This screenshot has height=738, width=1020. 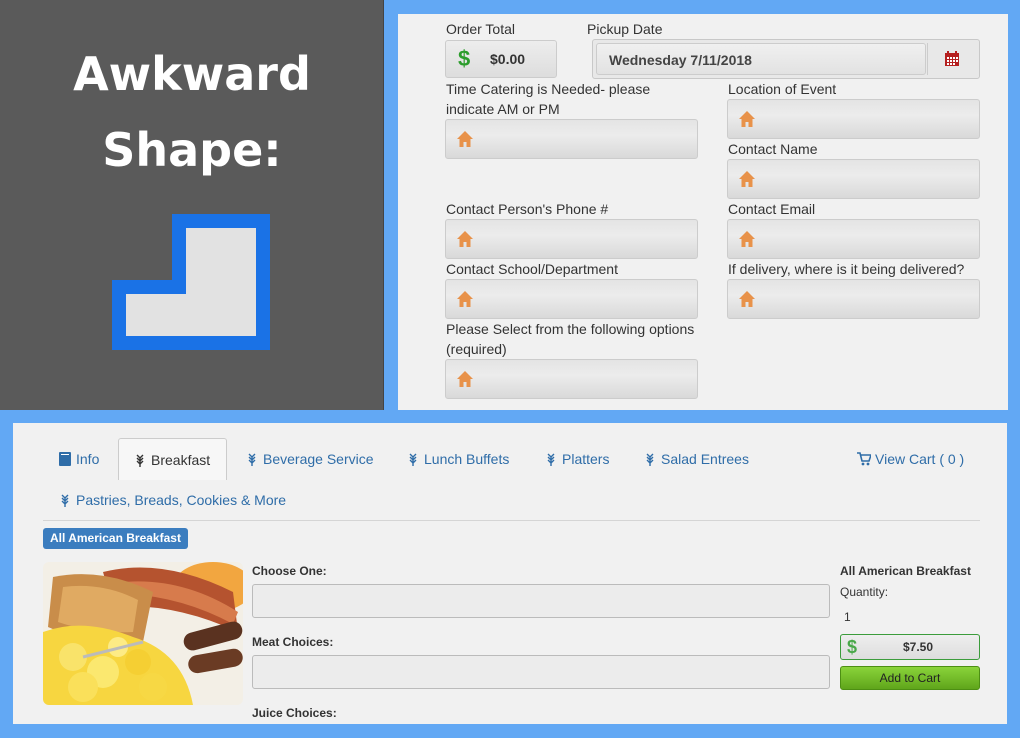 What do you see at coordinates (571, 299) in the screenshot?
I see `school-input` at bounding box center [571, 299].